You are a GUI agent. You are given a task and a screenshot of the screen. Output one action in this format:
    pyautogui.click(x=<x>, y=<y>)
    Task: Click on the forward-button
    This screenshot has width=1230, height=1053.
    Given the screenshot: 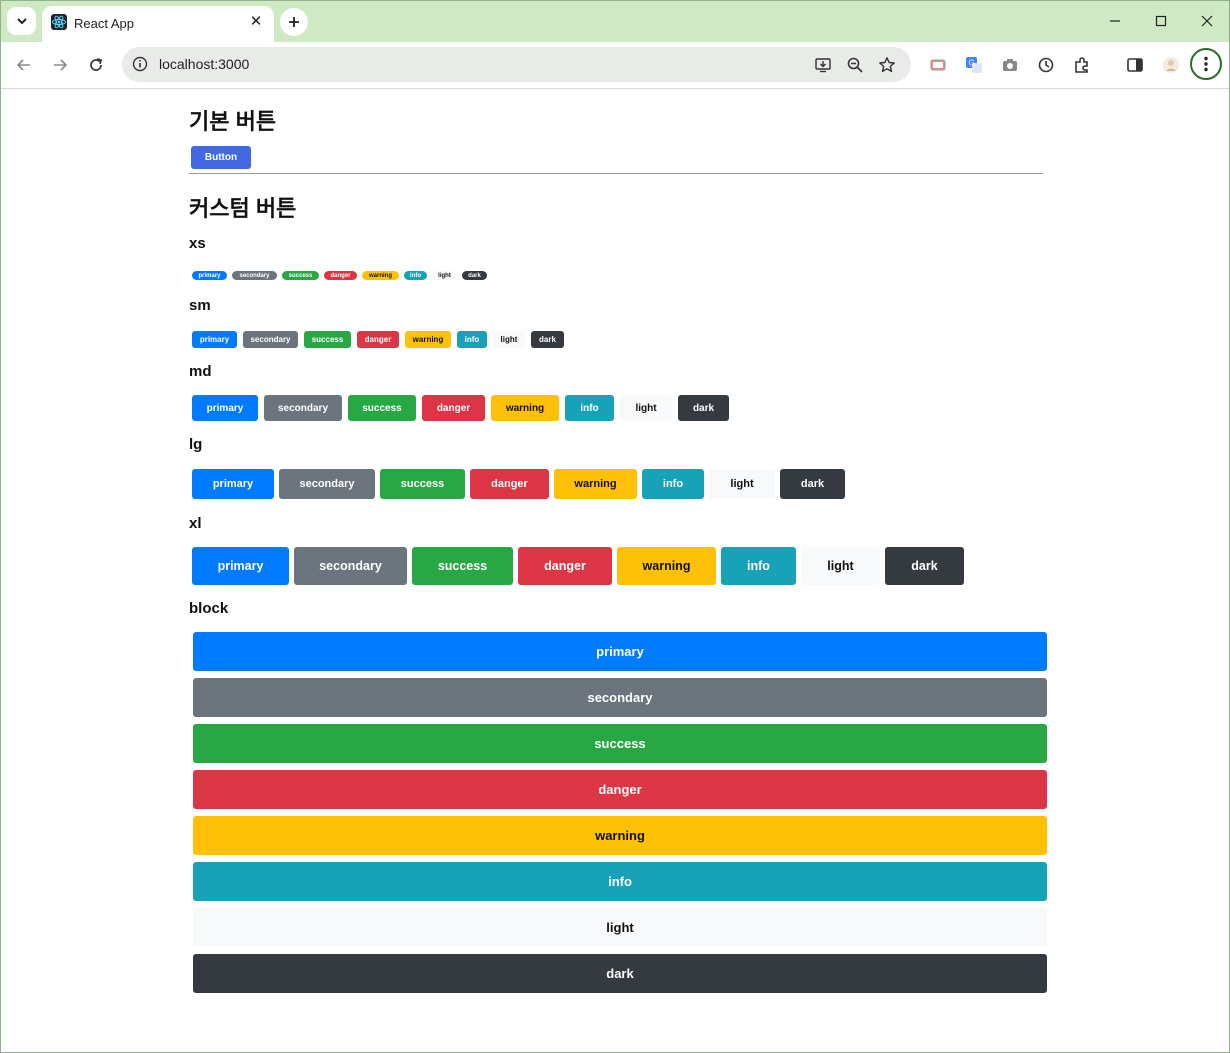 What is the action you would take?
    pyautogui.click(x=60, y=65)
    